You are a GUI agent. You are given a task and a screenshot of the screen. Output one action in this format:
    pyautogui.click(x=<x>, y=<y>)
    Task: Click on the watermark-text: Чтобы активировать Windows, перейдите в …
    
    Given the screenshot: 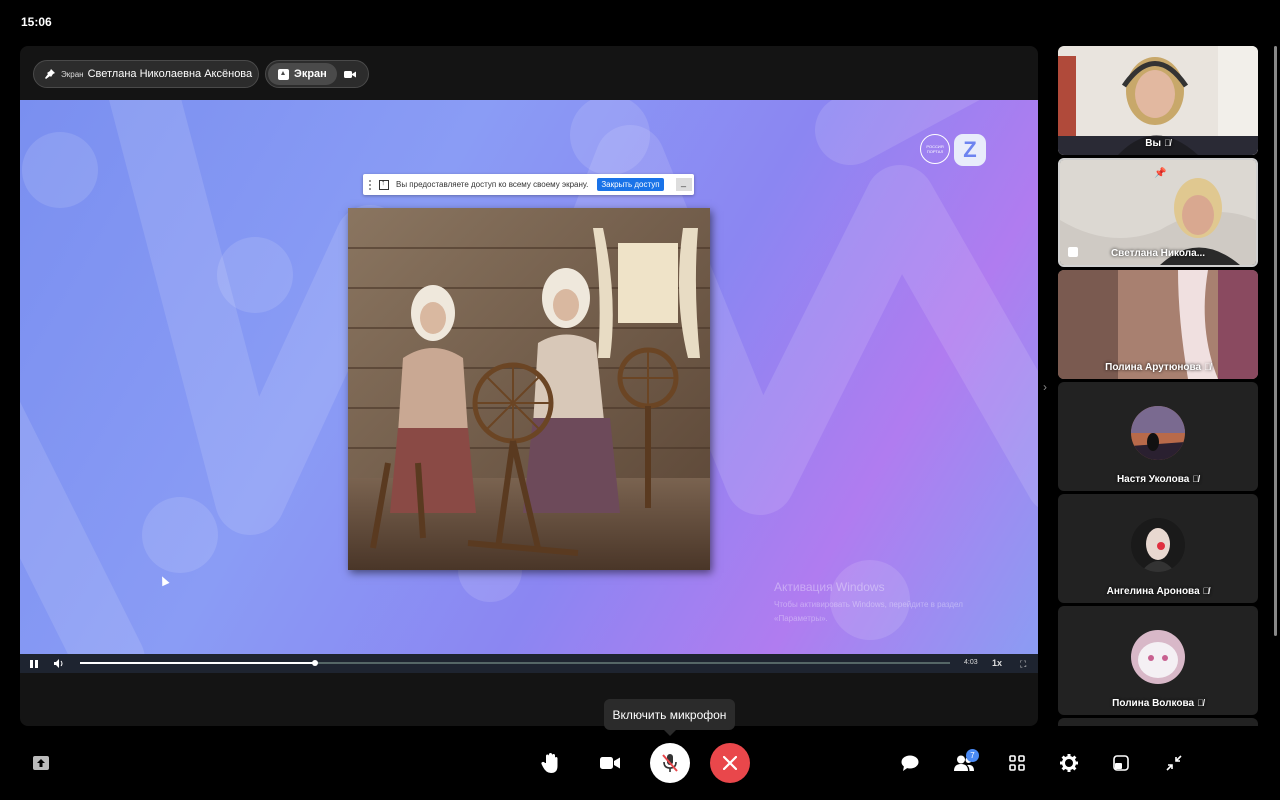 What is the action you would take?
    pyautogui.click(x=868, y=611)
    